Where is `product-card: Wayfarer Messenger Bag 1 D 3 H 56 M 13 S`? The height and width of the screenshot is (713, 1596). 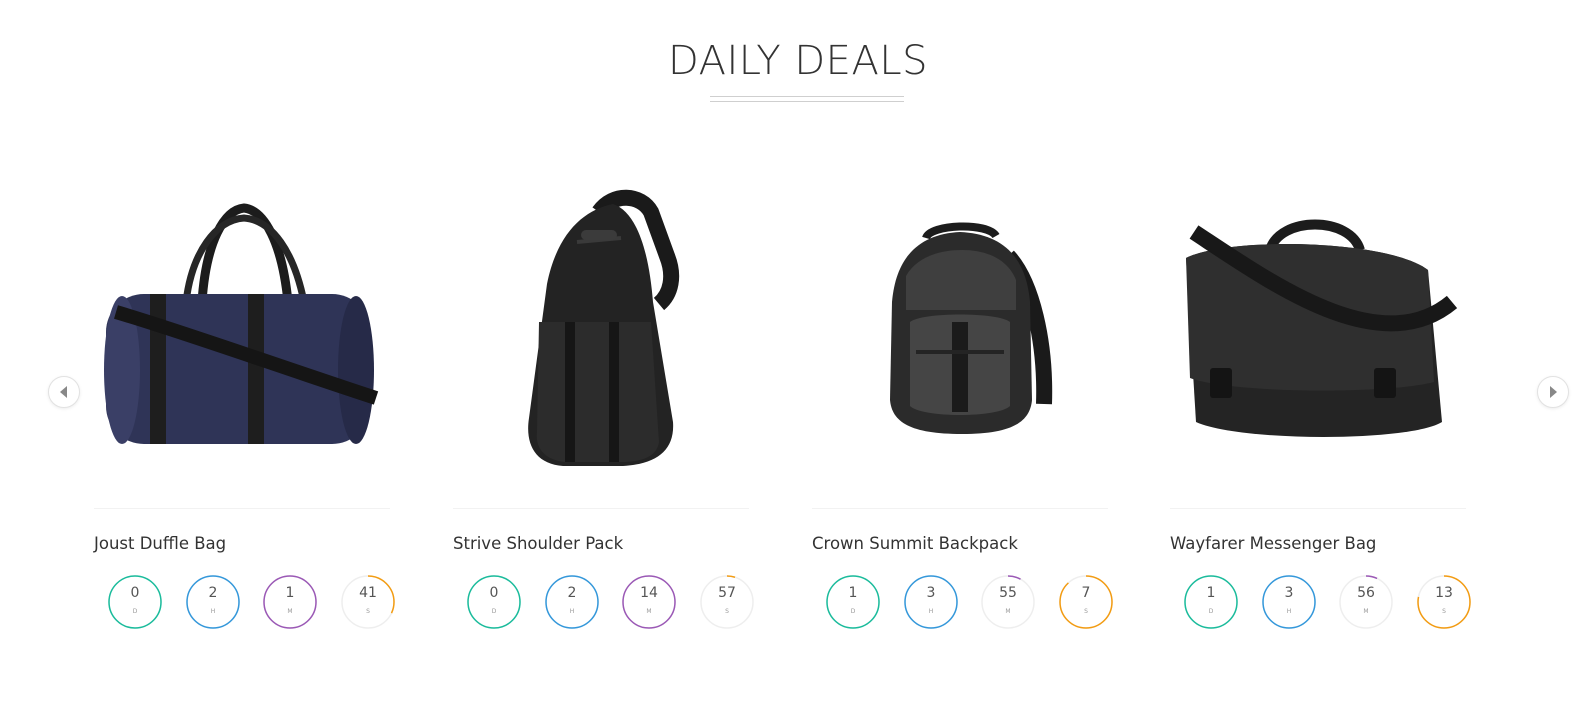
product-card: Wayfarer Messenger Bag 1 D 3 H 56 M 13 S is located at coordinates (1320, 400).